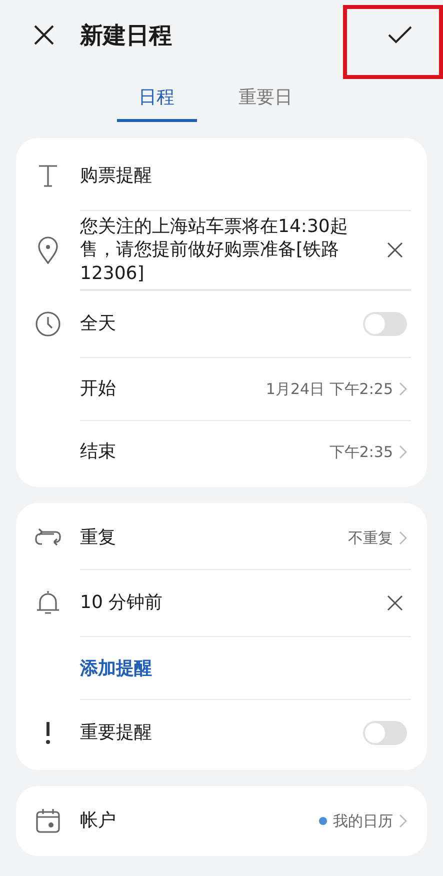 This screenshot has width=443, height=876. What do you see at coordinates (98, 389) in the screenshot?
I see `row-label: 开始` at bounding box center [98, 389].